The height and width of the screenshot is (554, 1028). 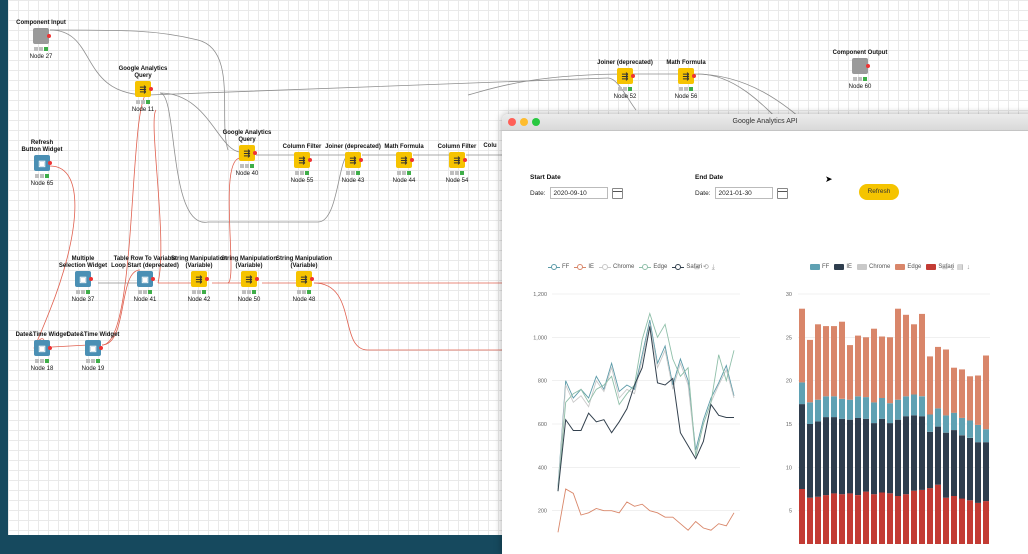 I want to click on dialog-titlebar: Google Analytics API, so click(x=765, y=122).